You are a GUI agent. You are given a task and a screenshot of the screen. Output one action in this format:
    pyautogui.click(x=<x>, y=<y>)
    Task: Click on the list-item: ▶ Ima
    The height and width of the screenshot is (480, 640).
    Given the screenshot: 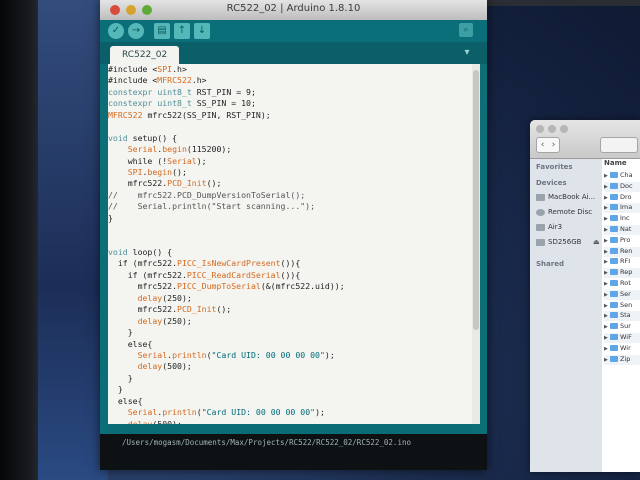 What is the action you would take?
    pyautogui.click(x=622, y=208)
    